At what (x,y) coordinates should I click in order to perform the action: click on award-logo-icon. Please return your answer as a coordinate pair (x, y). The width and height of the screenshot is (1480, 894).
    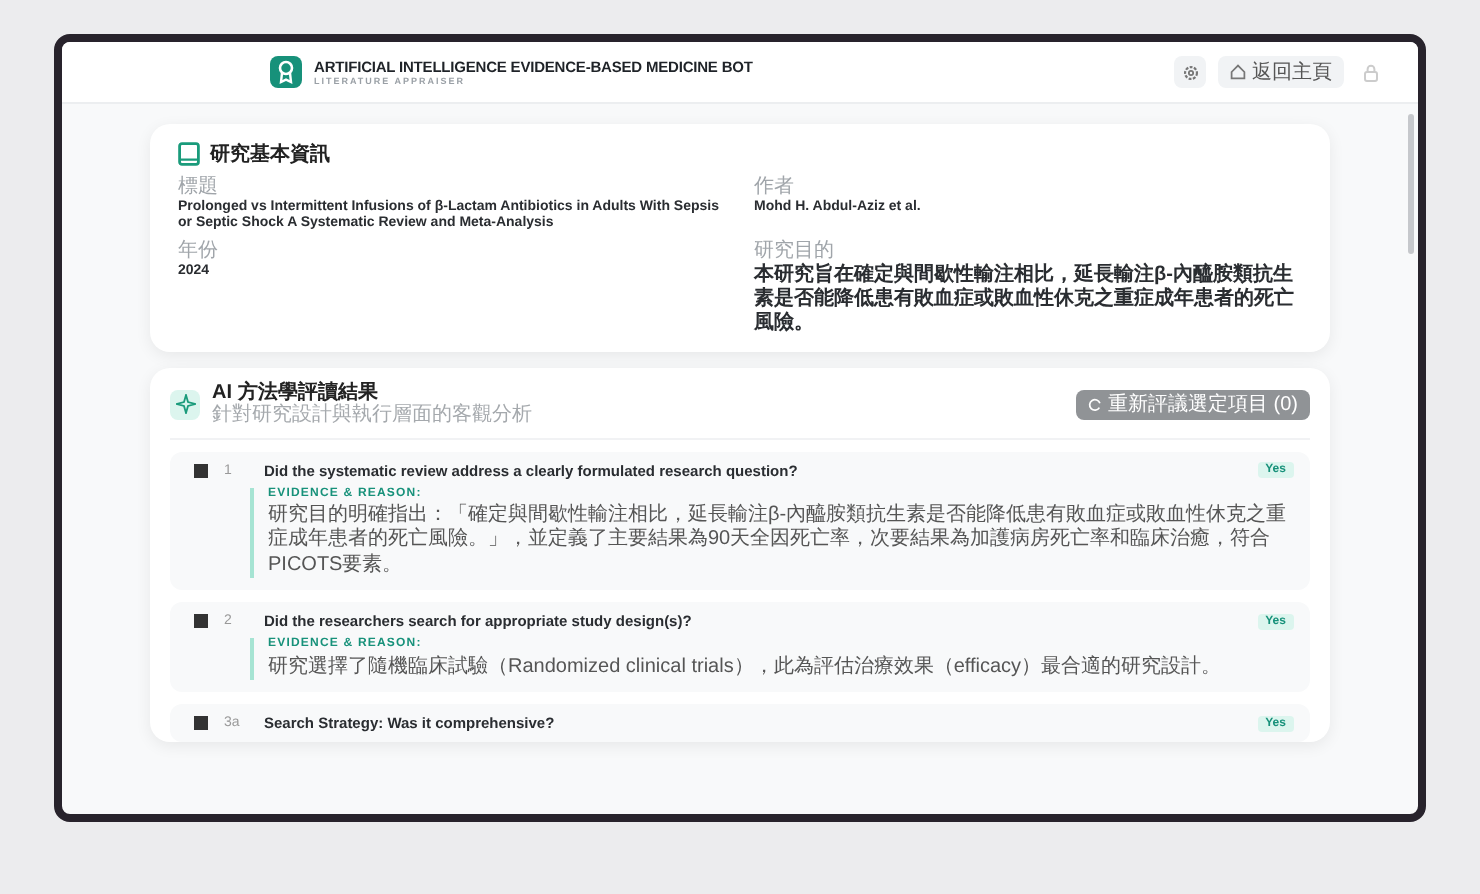
    Looking at the image, I should click on (286, 72).